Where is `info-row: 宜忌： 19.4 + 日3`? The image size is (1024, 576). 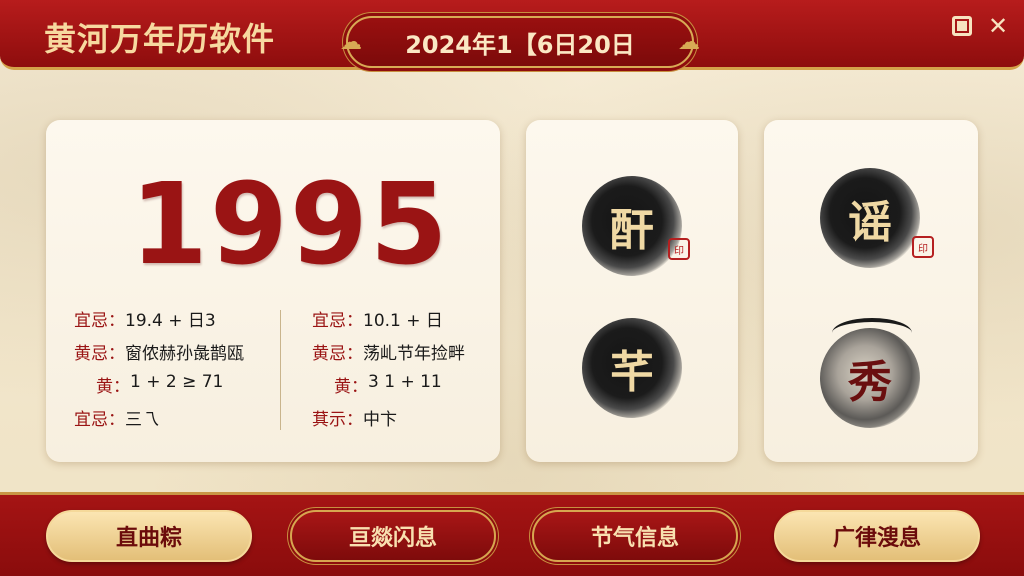
info-row: 宜忌： 19.4 + 日3 is located at coordinates (159, 322).